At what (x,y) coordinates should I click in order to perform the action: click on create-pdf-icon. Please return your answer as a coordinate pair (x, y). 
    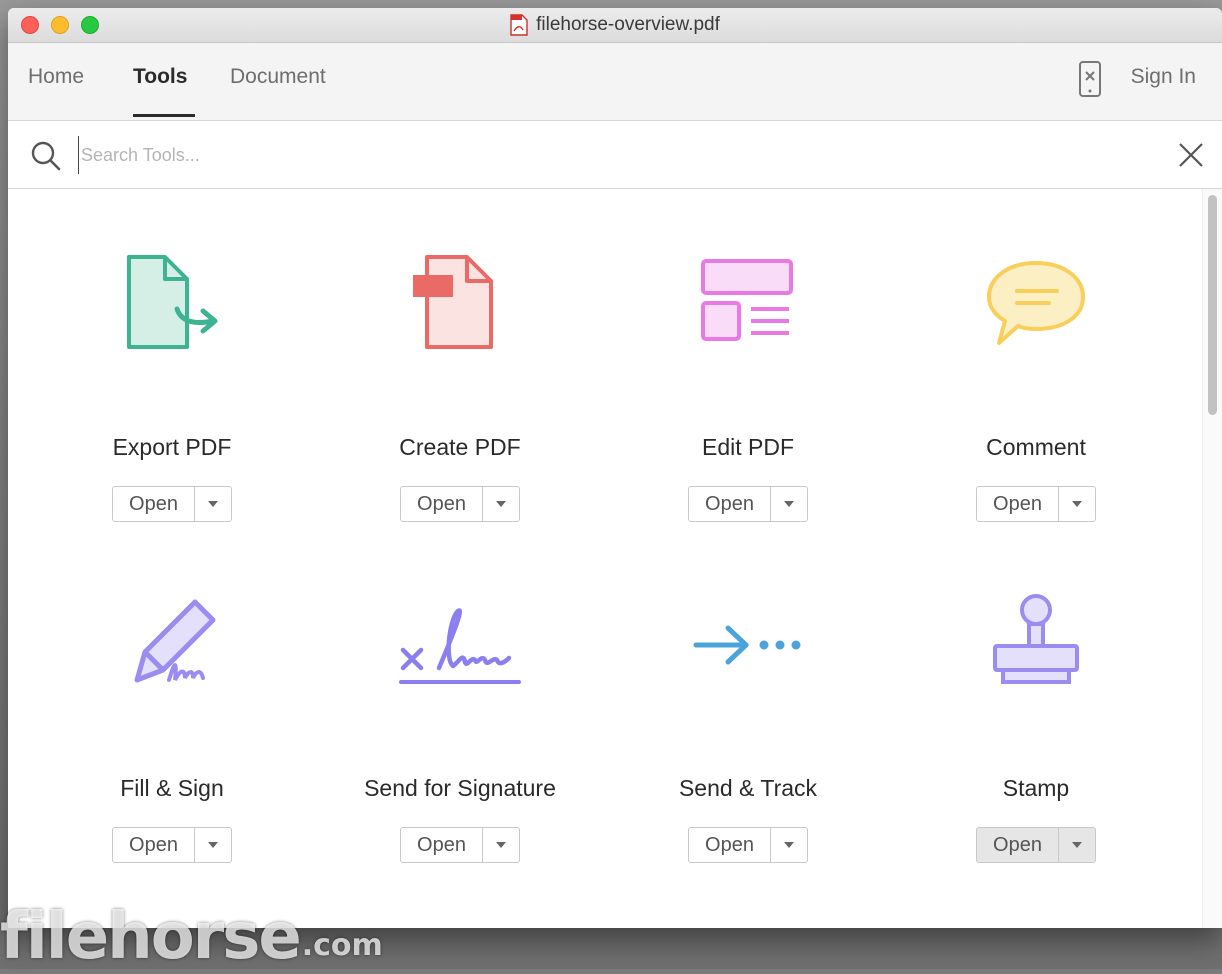
    Looking at the image, I should click on (460, 304).